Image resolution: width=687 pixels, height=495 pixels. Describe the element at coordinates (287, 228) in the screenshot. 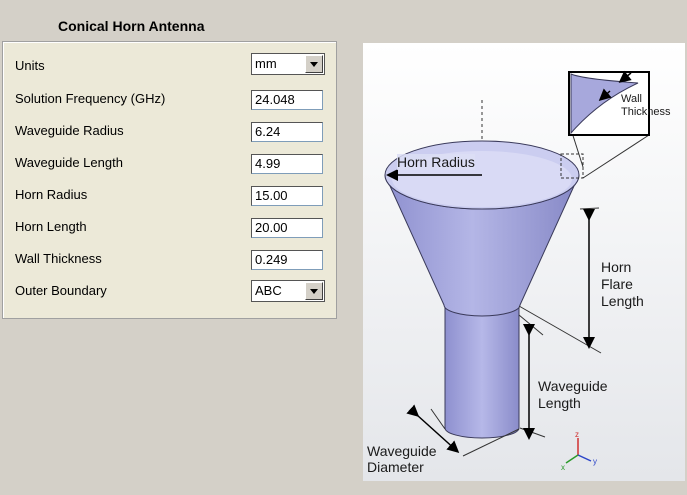

I see `horn-length-input: 20.00` at that location.